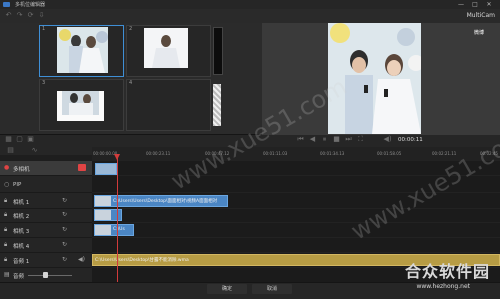 The height and width of the screenshot is (299, 500). What do you see at coordinates (44, 83) in the screenshot?
I see `camera-3-number: 3` at bounding box center [44, 83].